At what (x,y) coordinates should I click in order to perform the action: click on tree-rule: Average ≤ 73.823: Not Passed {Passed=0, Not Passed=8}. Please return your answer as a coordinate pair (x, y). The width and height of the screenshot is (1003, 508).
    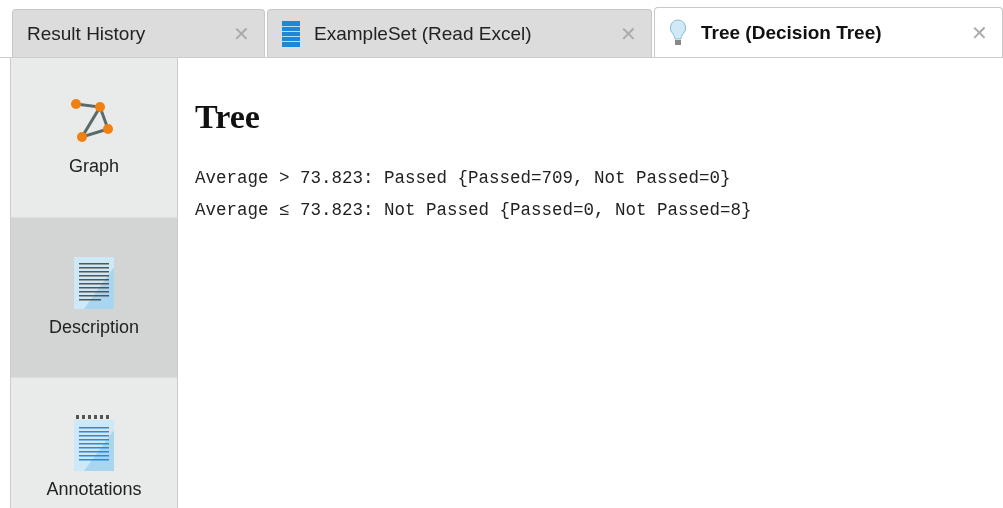
    Looking at the image, I should click on (474, 210).